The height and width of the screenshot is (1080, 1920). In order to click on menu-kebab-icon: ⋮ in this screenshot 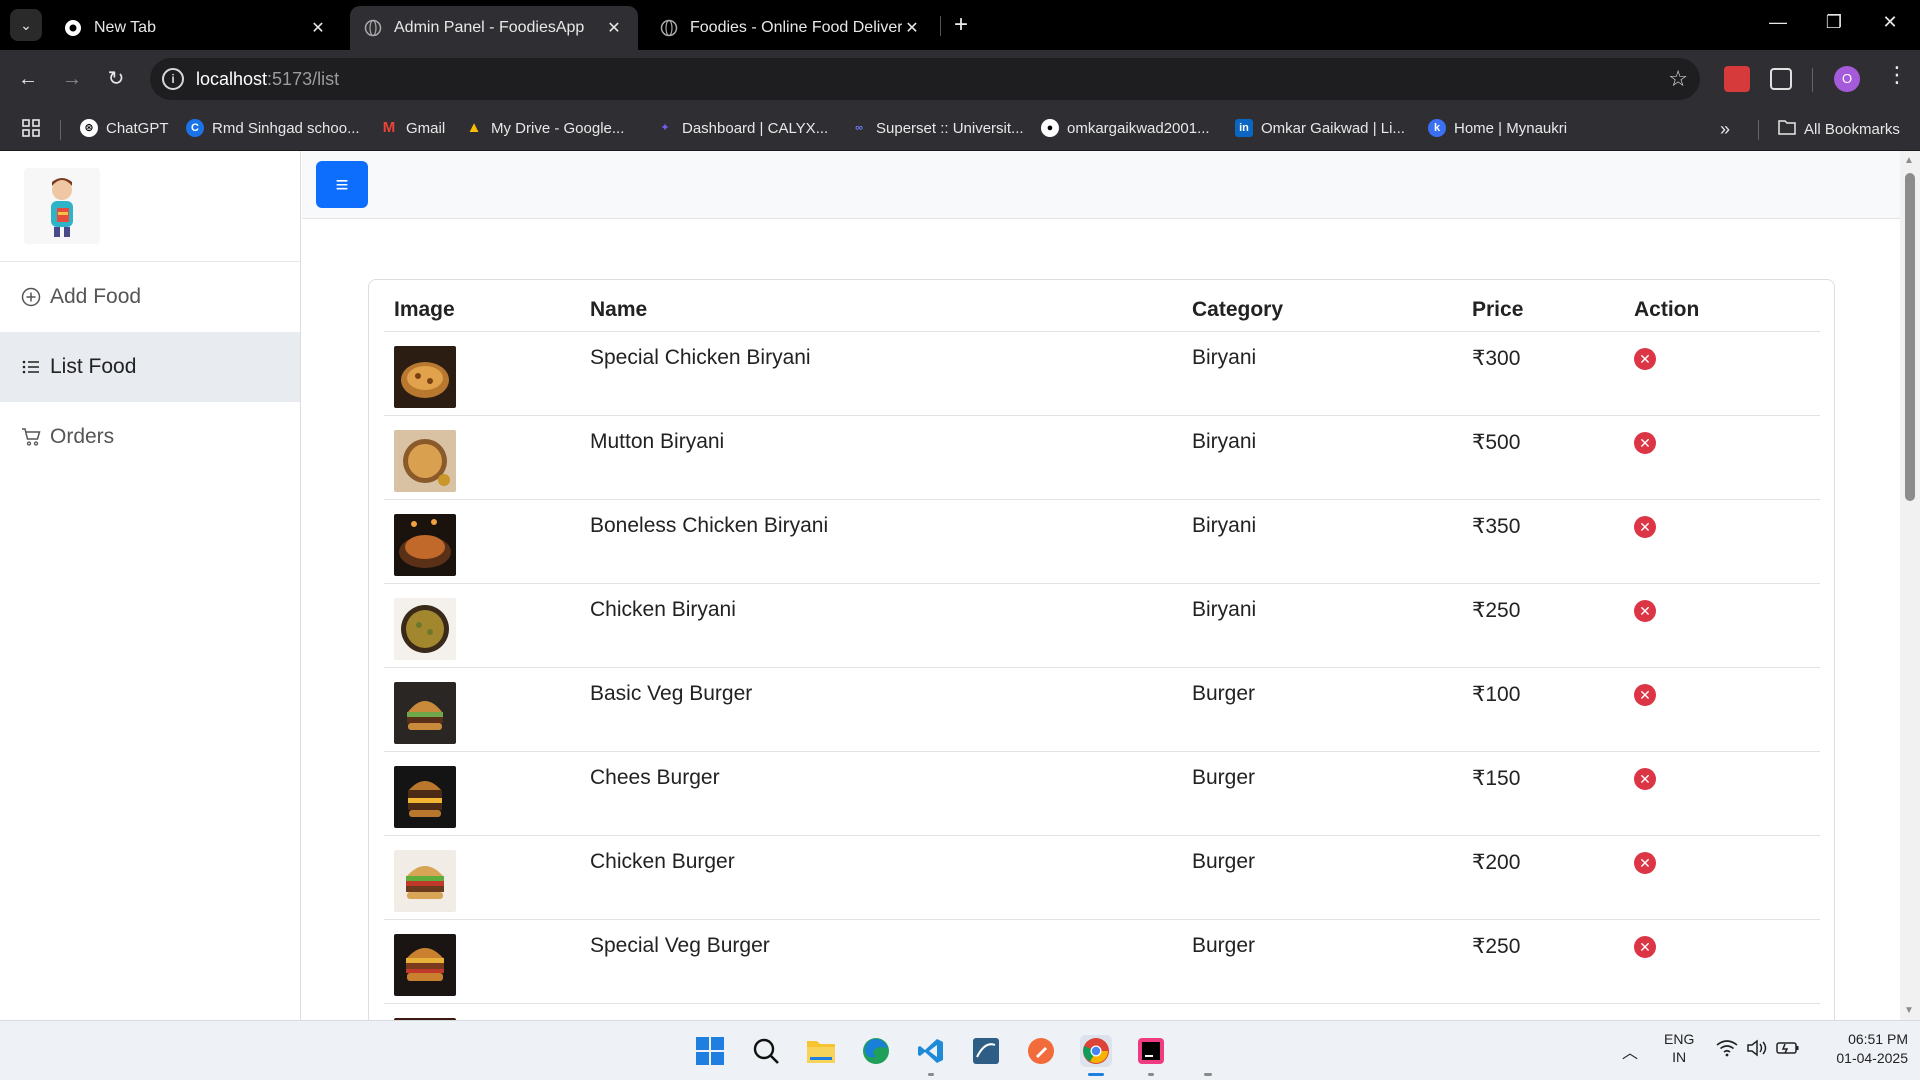, I will do `click(1897, 75)`.